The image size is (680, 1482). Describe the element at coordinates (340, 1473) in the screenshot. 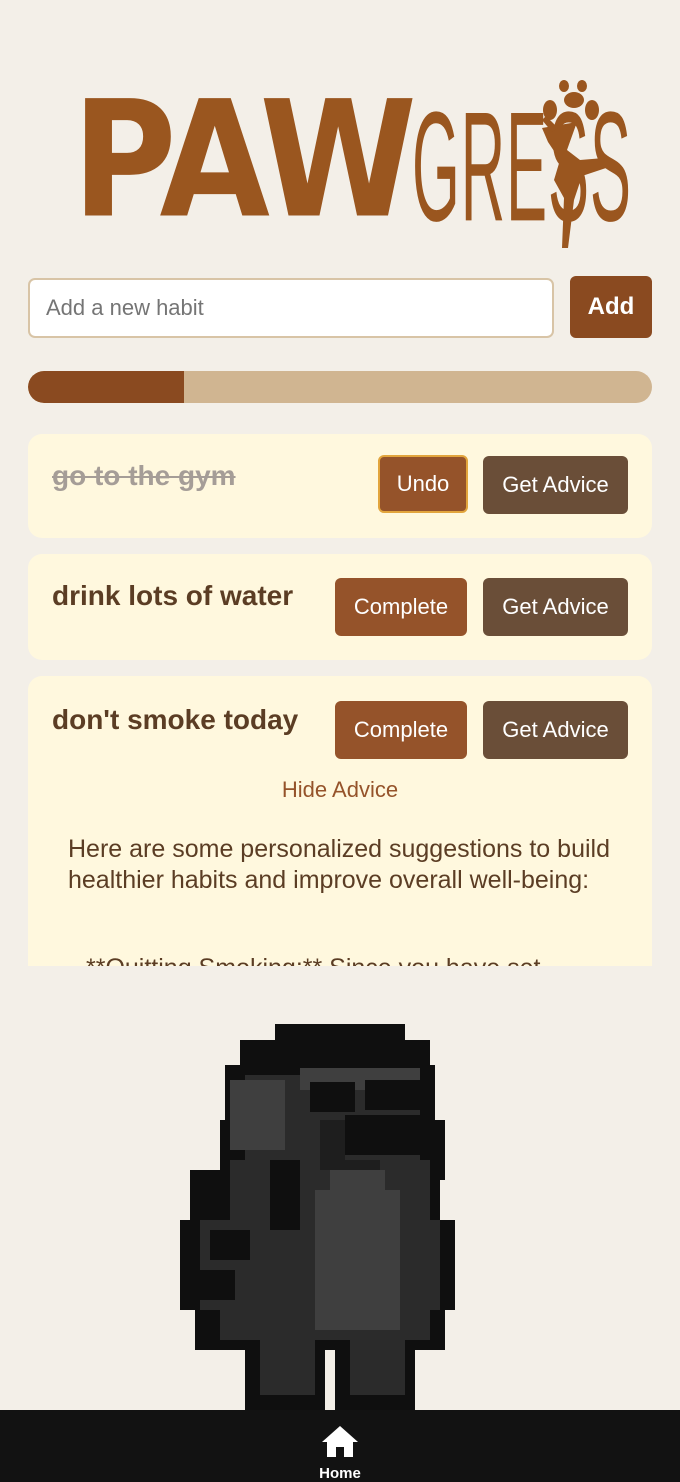

I see `nav-home-label: Home` at that location.